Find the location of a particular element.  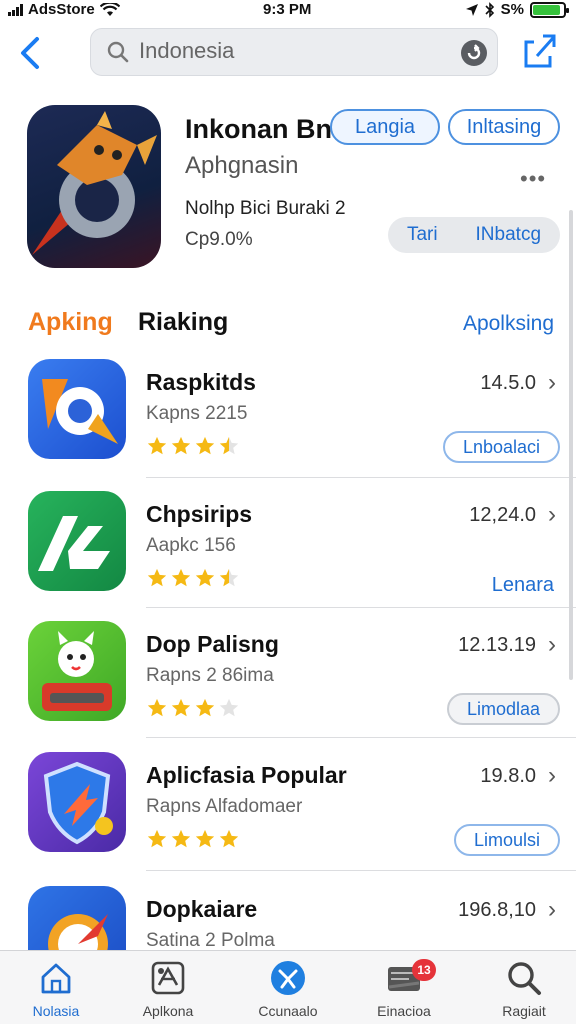

tab-apps: Aplkona is located at coordinates (168, 991).